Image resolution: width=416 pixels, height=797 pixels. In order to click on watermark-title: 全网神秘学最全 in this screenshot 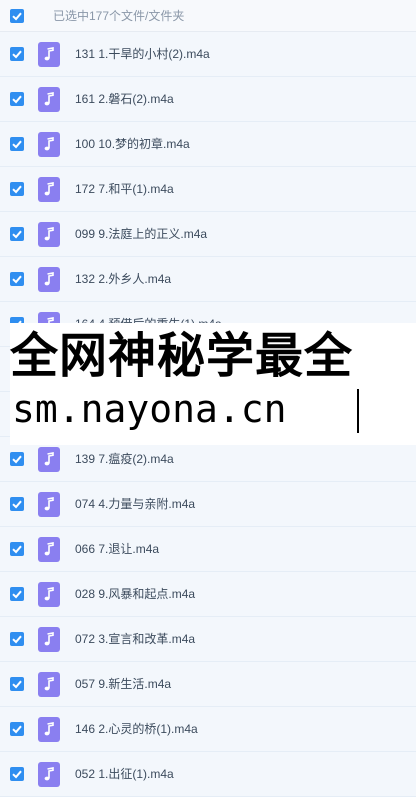, I will do `click(182, 356)`.